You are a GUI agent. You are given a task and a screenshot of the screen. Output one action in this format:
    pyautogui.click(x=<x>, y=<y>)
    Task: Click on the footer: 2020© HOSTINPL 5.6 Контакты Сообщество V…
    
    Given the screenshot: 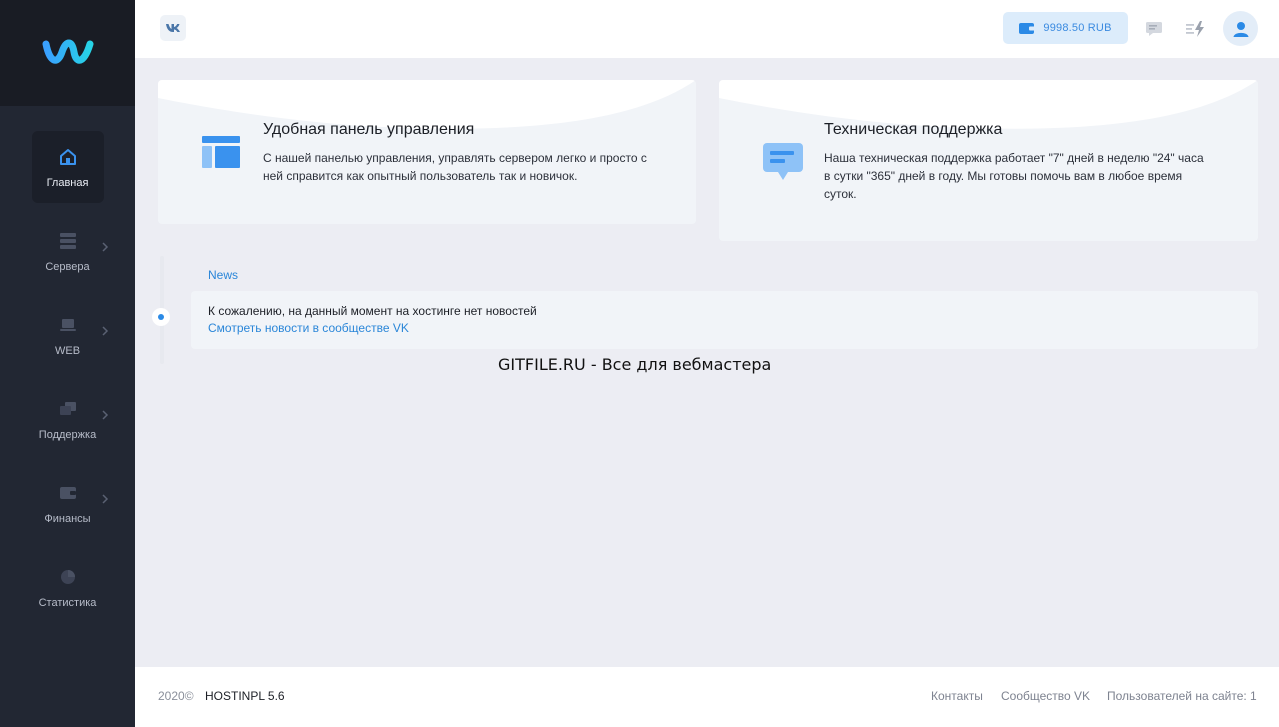 What is the action you would take?
    pyautogui.click(x=707, y=697)
    